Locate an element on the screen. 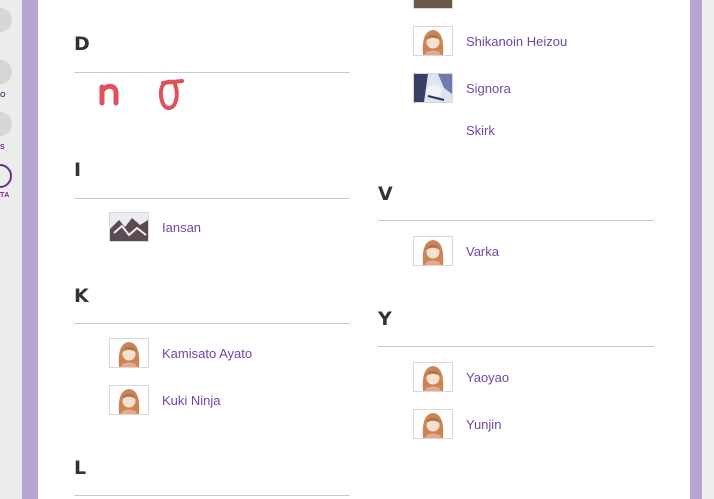  character-name: Kuki Ninja is located at coordinates (191, 400).